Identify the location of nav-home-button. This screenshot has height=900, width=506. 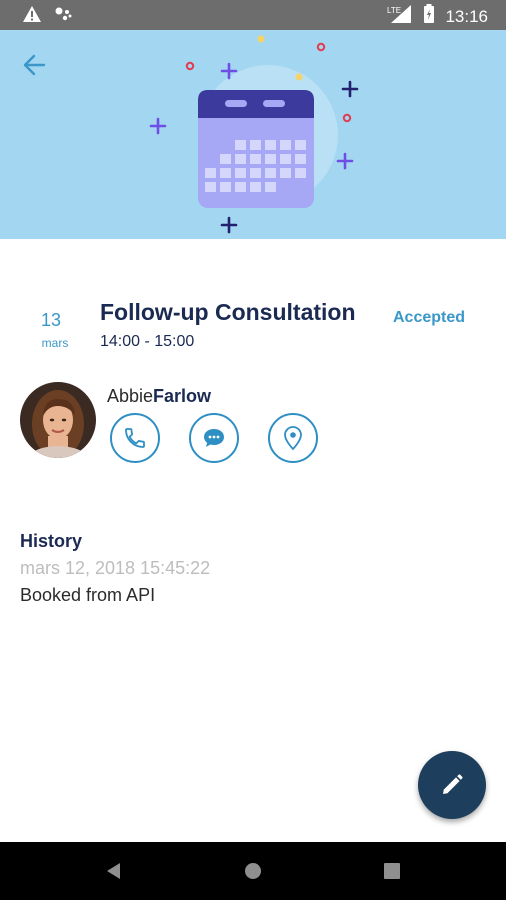
(253, 873).